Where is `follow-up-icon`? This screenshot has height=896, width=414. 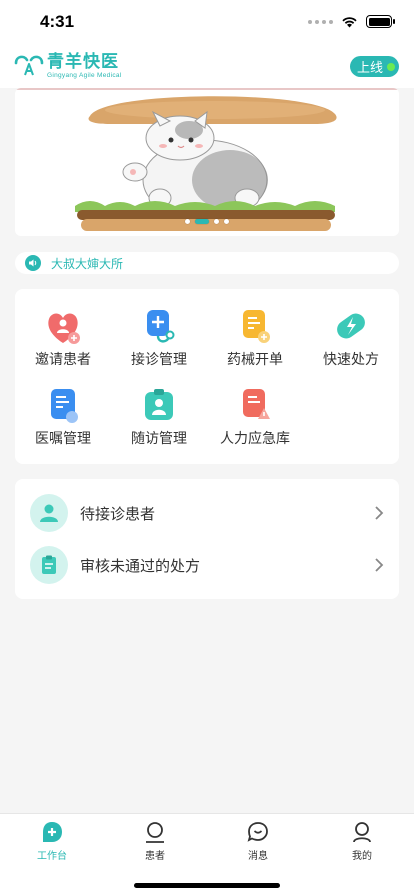 follow-up-icon is located at coordinates (159, 404).